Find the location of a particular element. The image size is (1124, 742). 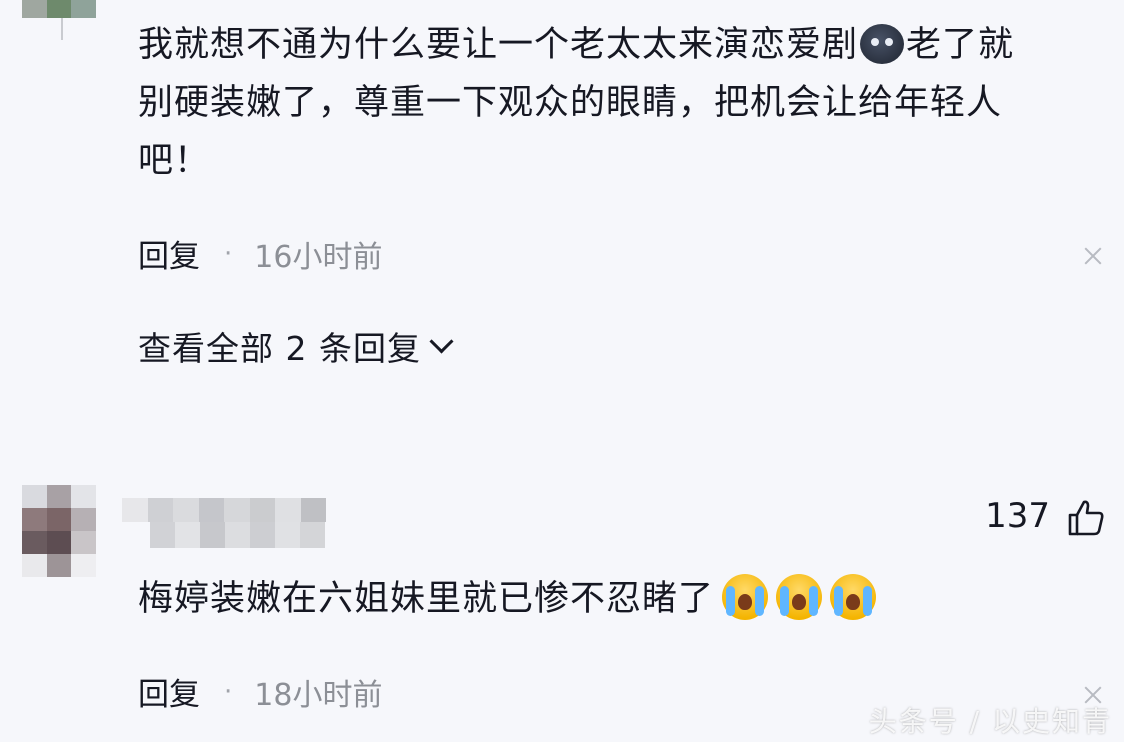

comment-text-line: 别硬装嫩了，尊重一下观众的眼睛，把机会让给年轻人 is located at coordinates (570, 103).